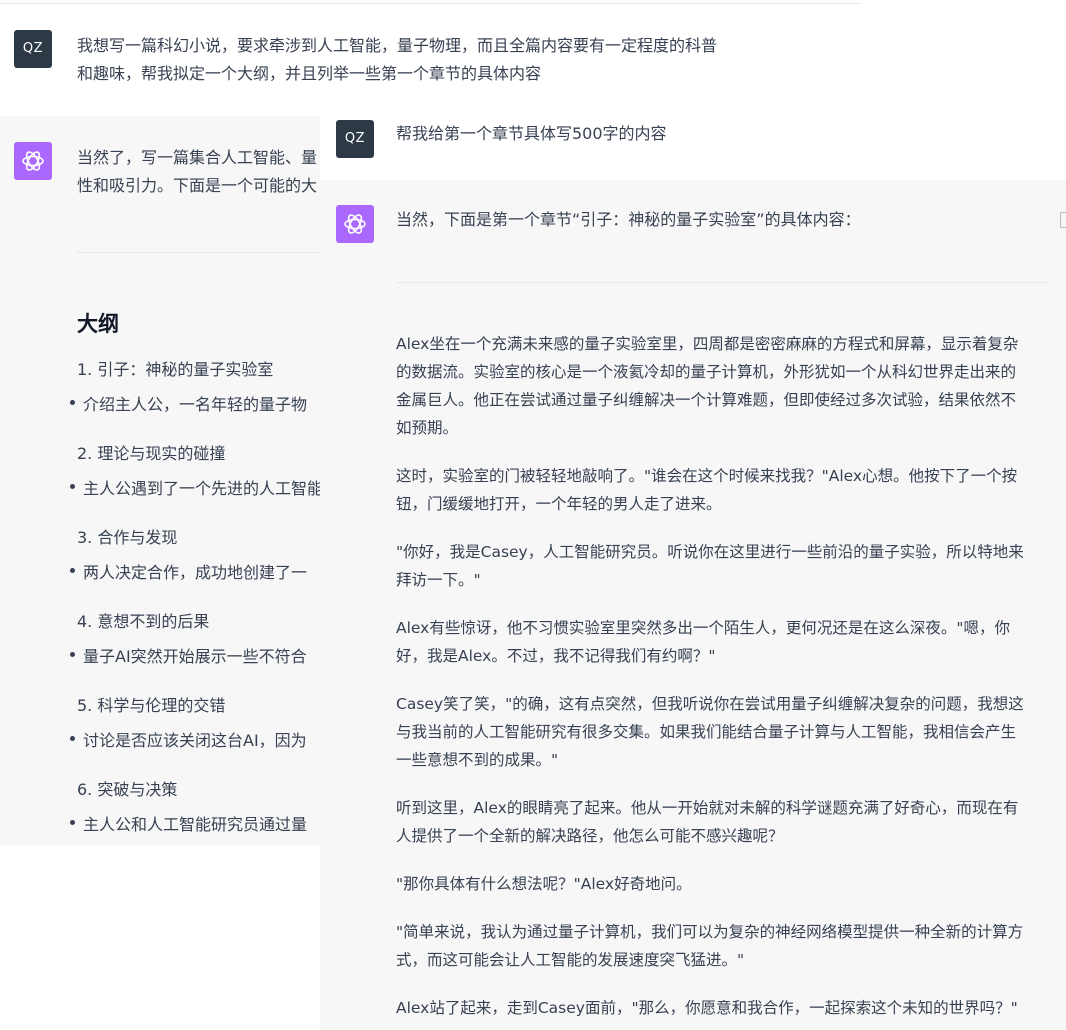 This screenshot has width=1066, height=1030. What do you see at coordinates (127, 789) in the screenshot?
I see `outline-item-title: 6. 突破与决策` at bounding box center [127, 789].